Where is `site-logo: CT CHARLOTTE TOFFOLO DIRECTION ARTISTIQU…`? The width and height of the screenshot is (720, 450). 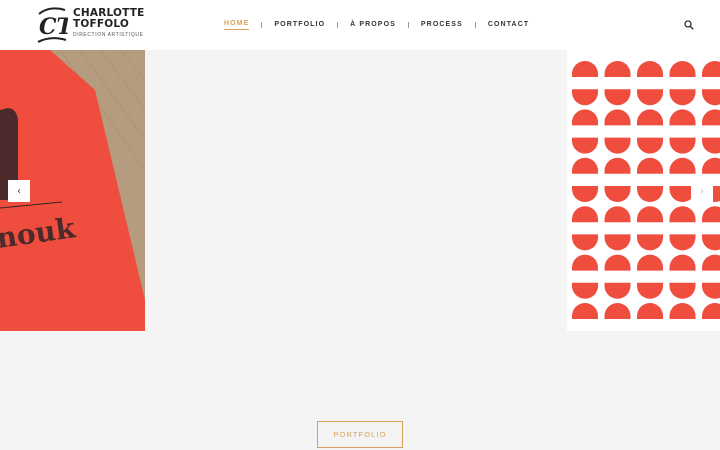 site-logo: CT CHARLOTTE TOFFOLO DIRECTION ARTISTIQU… is located at coordinates (90, 26).